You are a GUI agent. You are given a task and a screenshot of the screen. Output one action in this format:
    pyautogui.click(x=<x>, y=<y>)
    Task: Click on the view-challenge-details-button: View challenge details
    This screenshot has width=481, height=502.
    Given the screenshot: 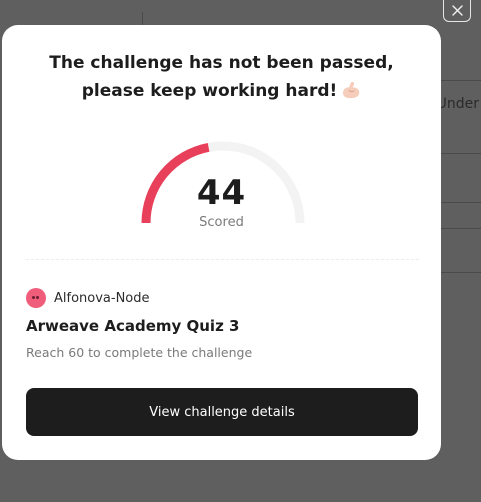 What is the action you would take?
    pyautogui.click(x=222, y=412)
    